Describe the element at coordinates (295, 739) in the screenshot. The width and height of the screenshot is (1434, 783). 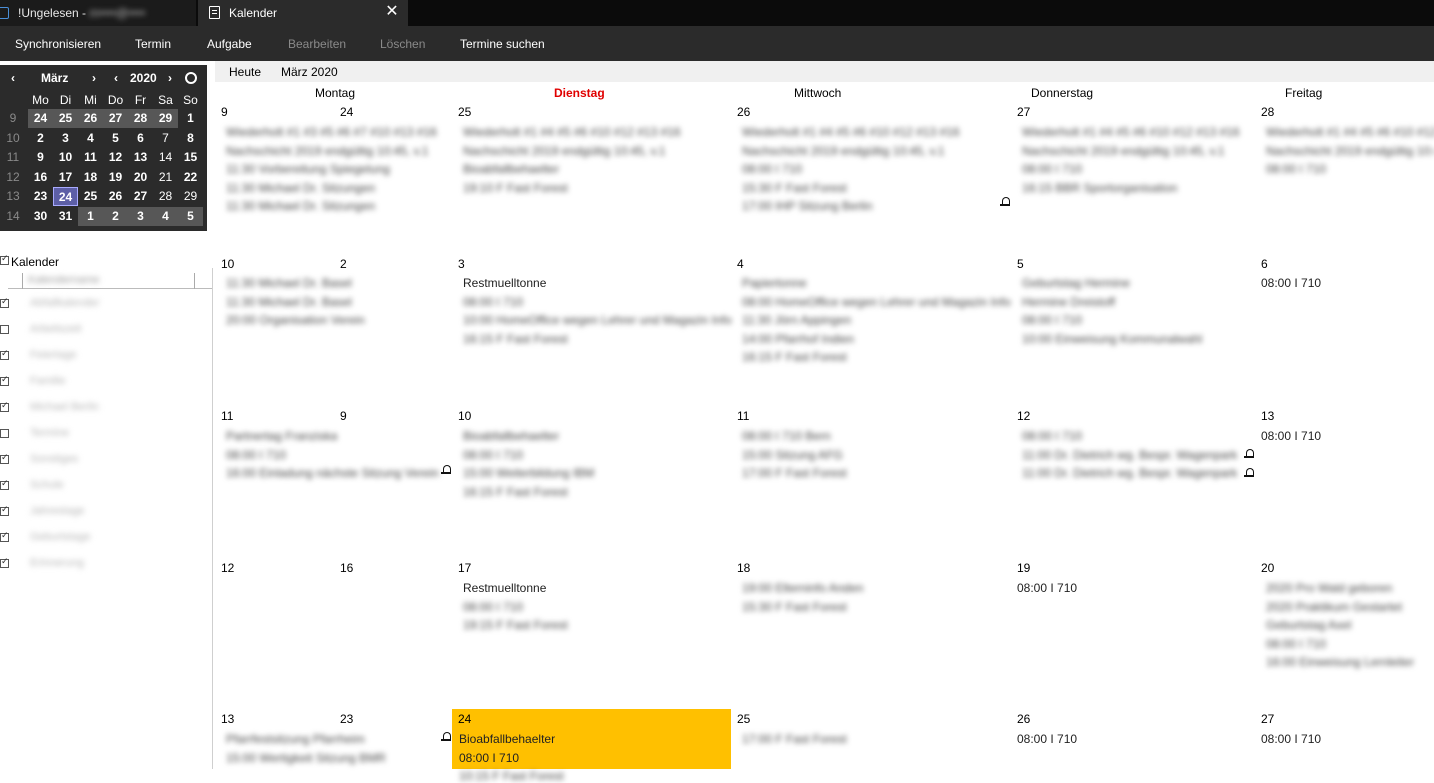
I see `calendar-event: Pfarrfestsitzung Pfarrheim` at that location.